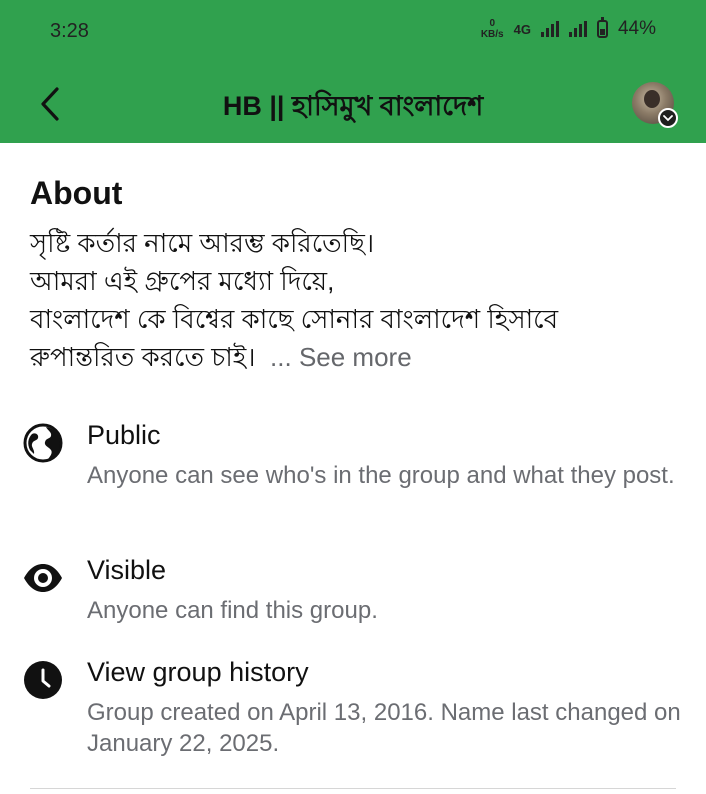 The width and height of the screenshot is (706, 794). I want to click on status-icons: 0 KB/s 4G 44%, so click(568, 28).